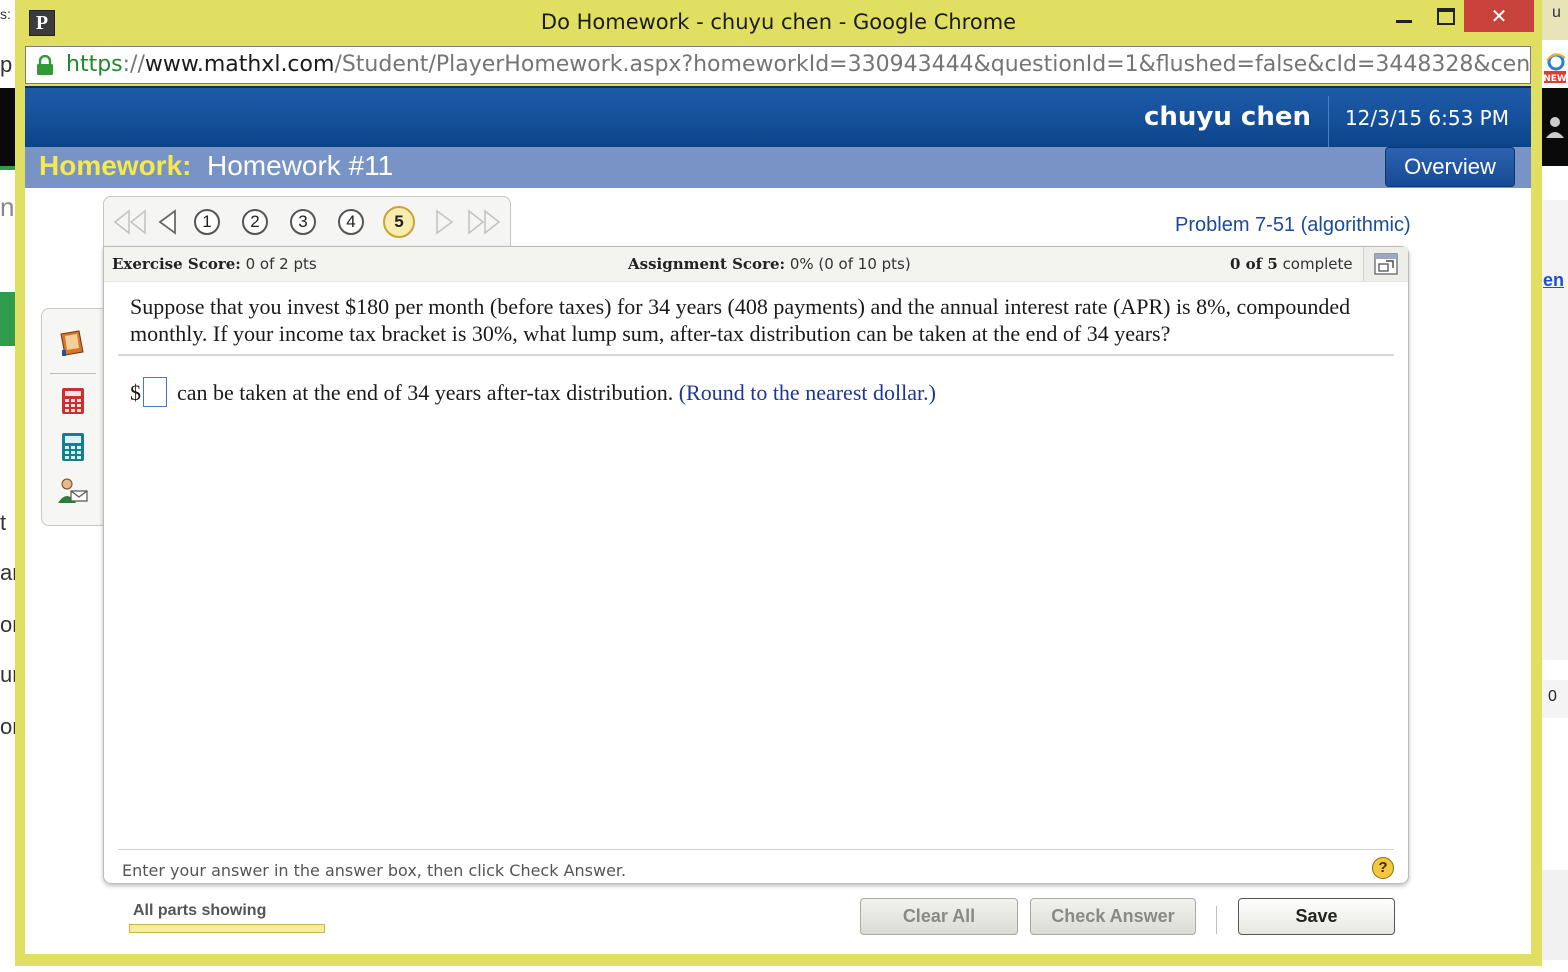 This screenshot has height=972, width=1568. What do you see at coordinates (94, 64) in the screenshot?
I see `url-protocol: https` at bounding box center [94, 64].